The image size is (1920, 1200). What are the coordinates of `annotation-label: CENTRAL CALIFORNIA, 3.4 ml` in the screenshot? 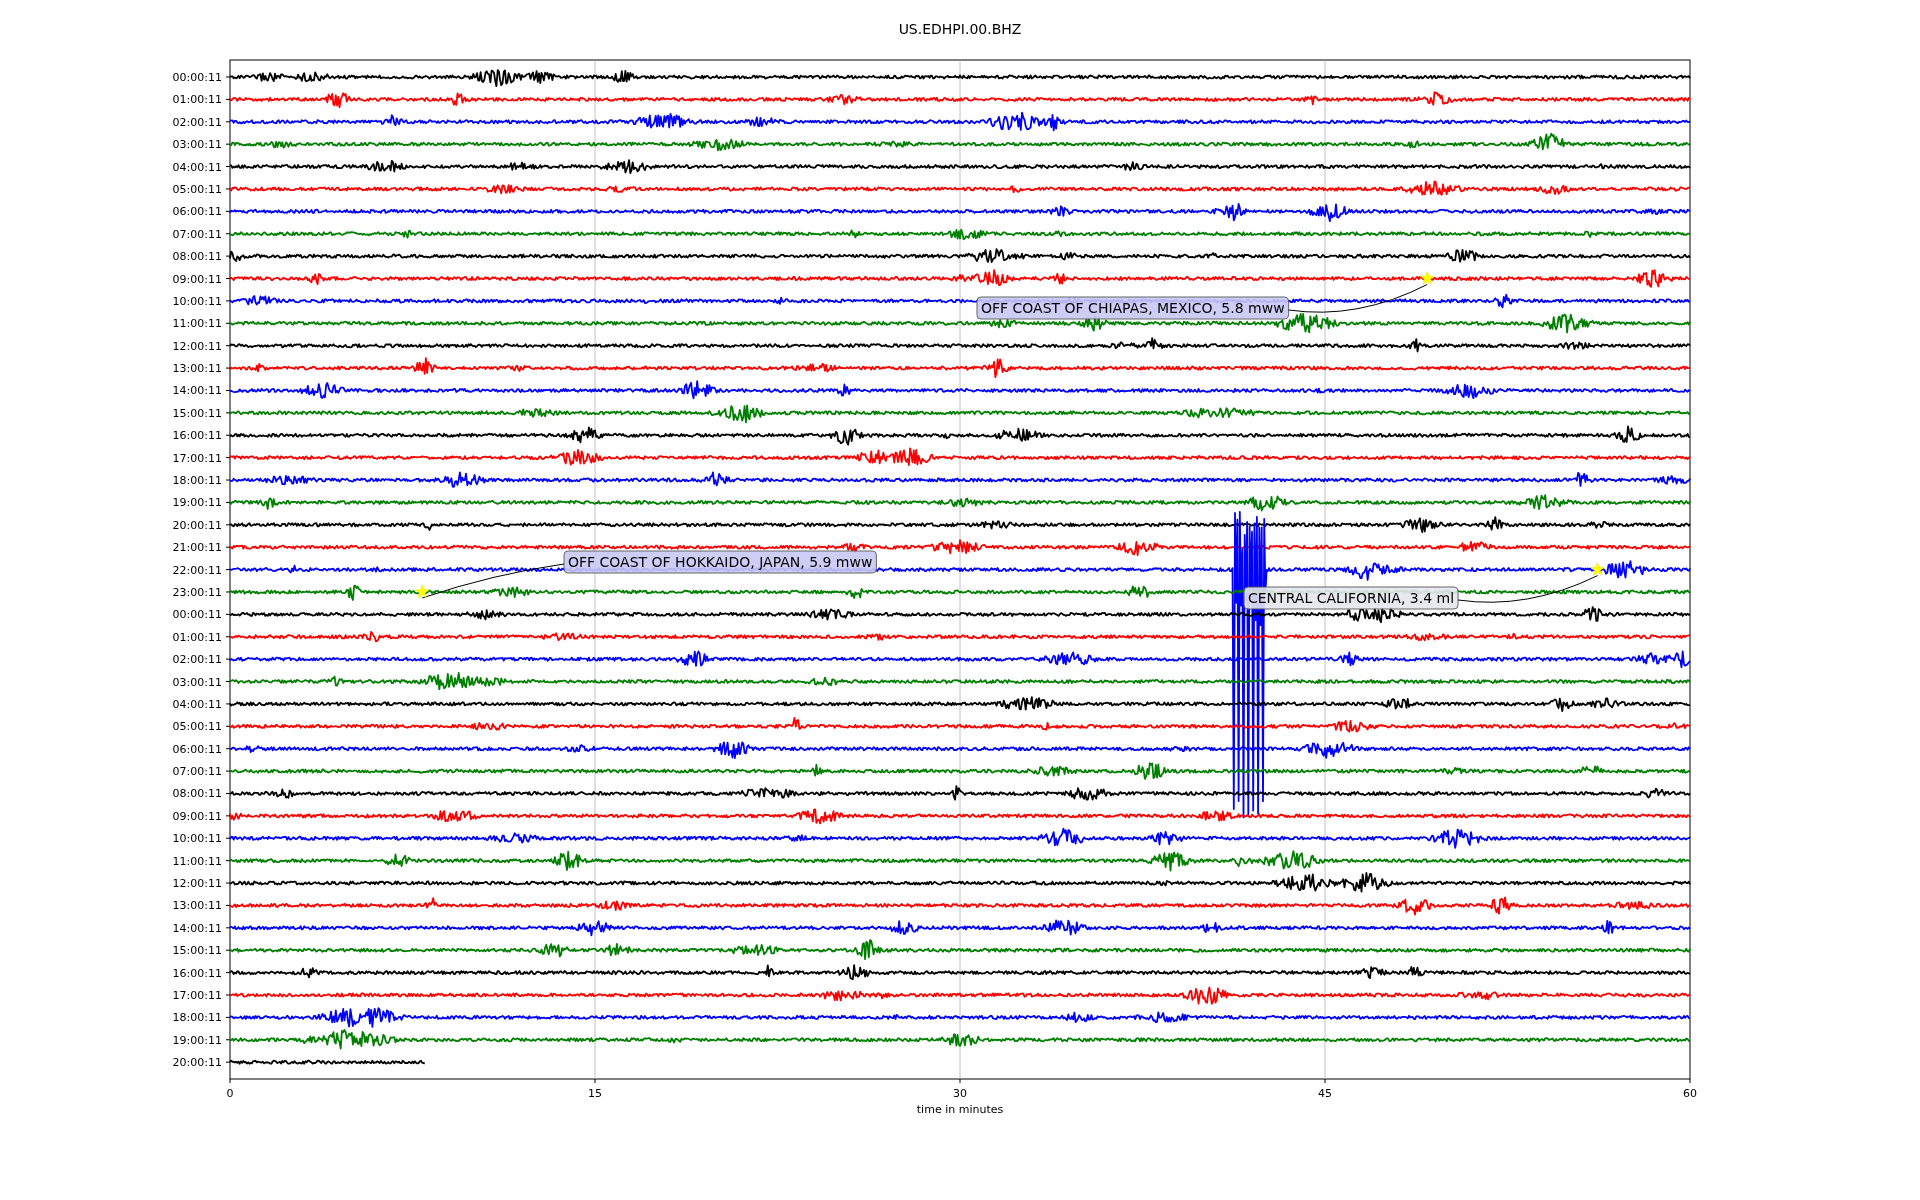 It's located at (1351, 598).